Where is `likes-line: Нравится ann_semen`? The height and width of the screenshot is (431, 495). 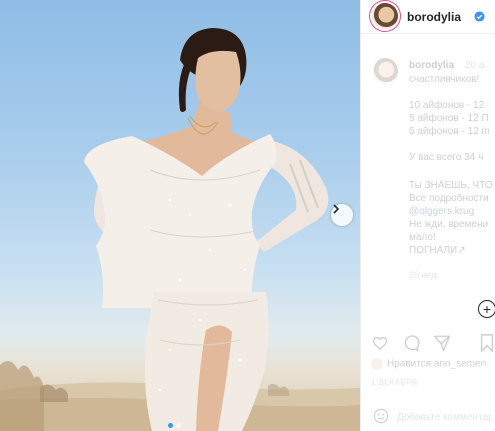 likes-line: Нравится ann_semen is located at coordinates (428, 364).